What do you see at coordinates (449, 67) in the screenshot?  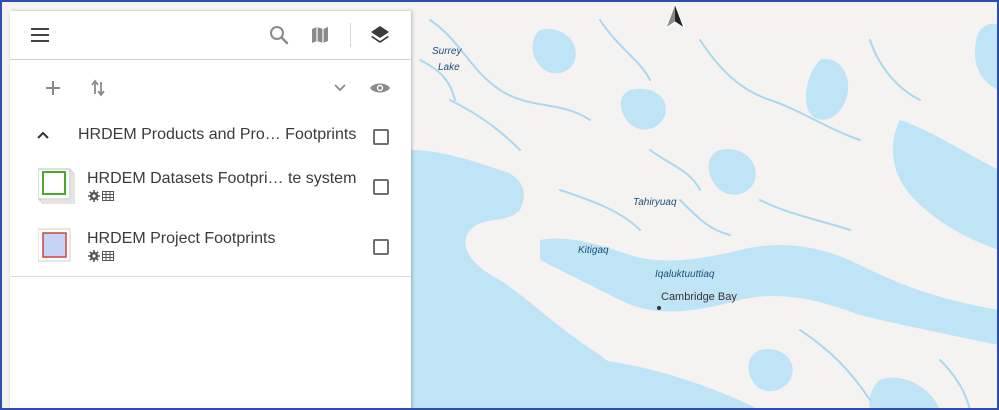 I see `map-label-lake: Lake` at bounding box center [449, 67].